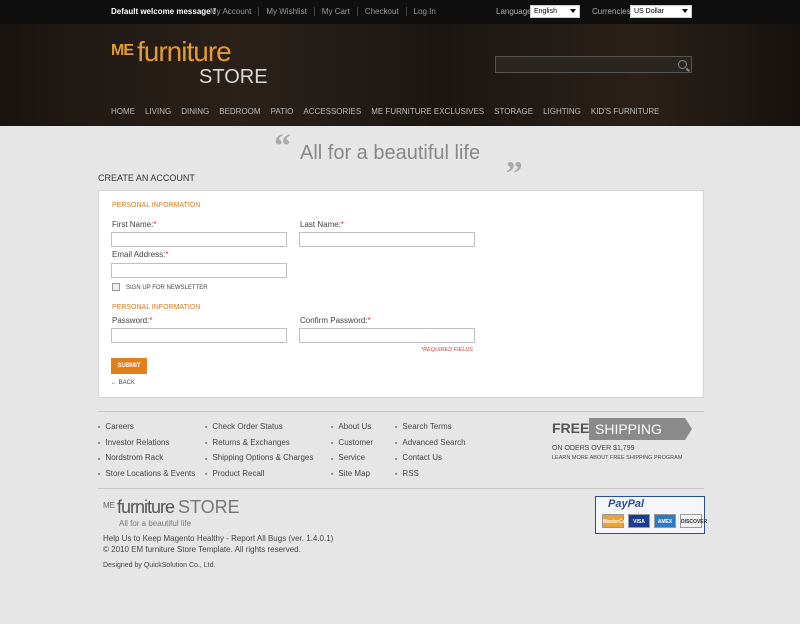  I want to click on last-name-label: Last Name:*, so click(322, 224).